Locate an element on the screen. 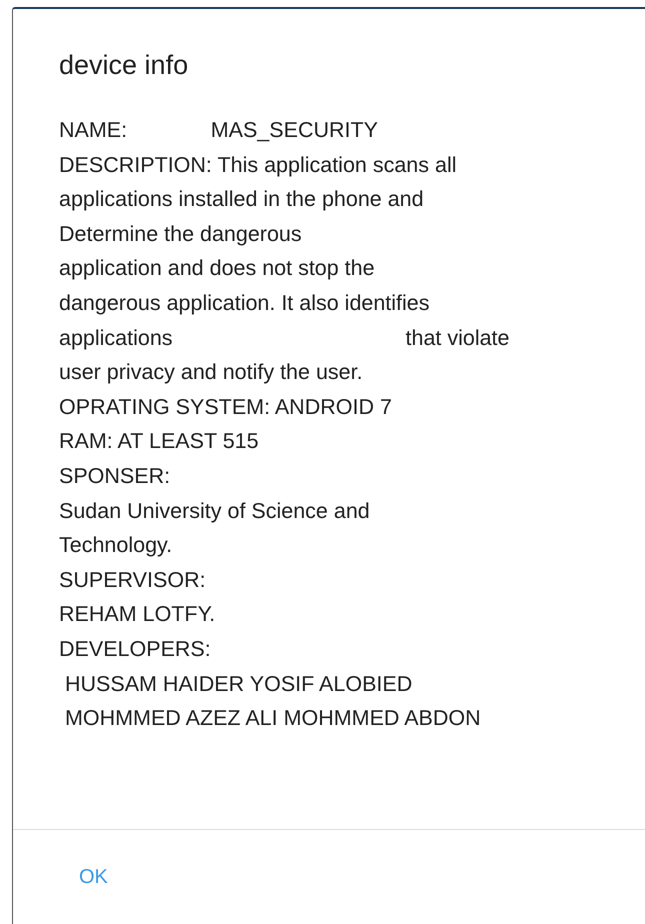 This screenshot has width=645, height=924. info-line: OPRATING SYSTEM: ANDROID 7 is located at coordinates (226, 407).